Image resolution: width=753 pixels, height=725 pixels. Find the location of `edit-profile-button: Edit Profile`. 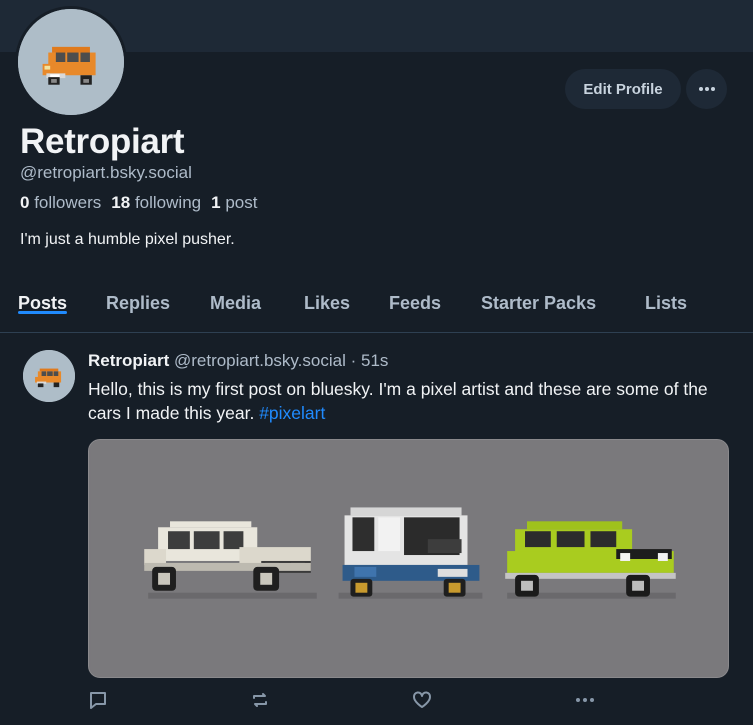

edit-profile-button: Edit Profile is located at coordinates (623, 89).